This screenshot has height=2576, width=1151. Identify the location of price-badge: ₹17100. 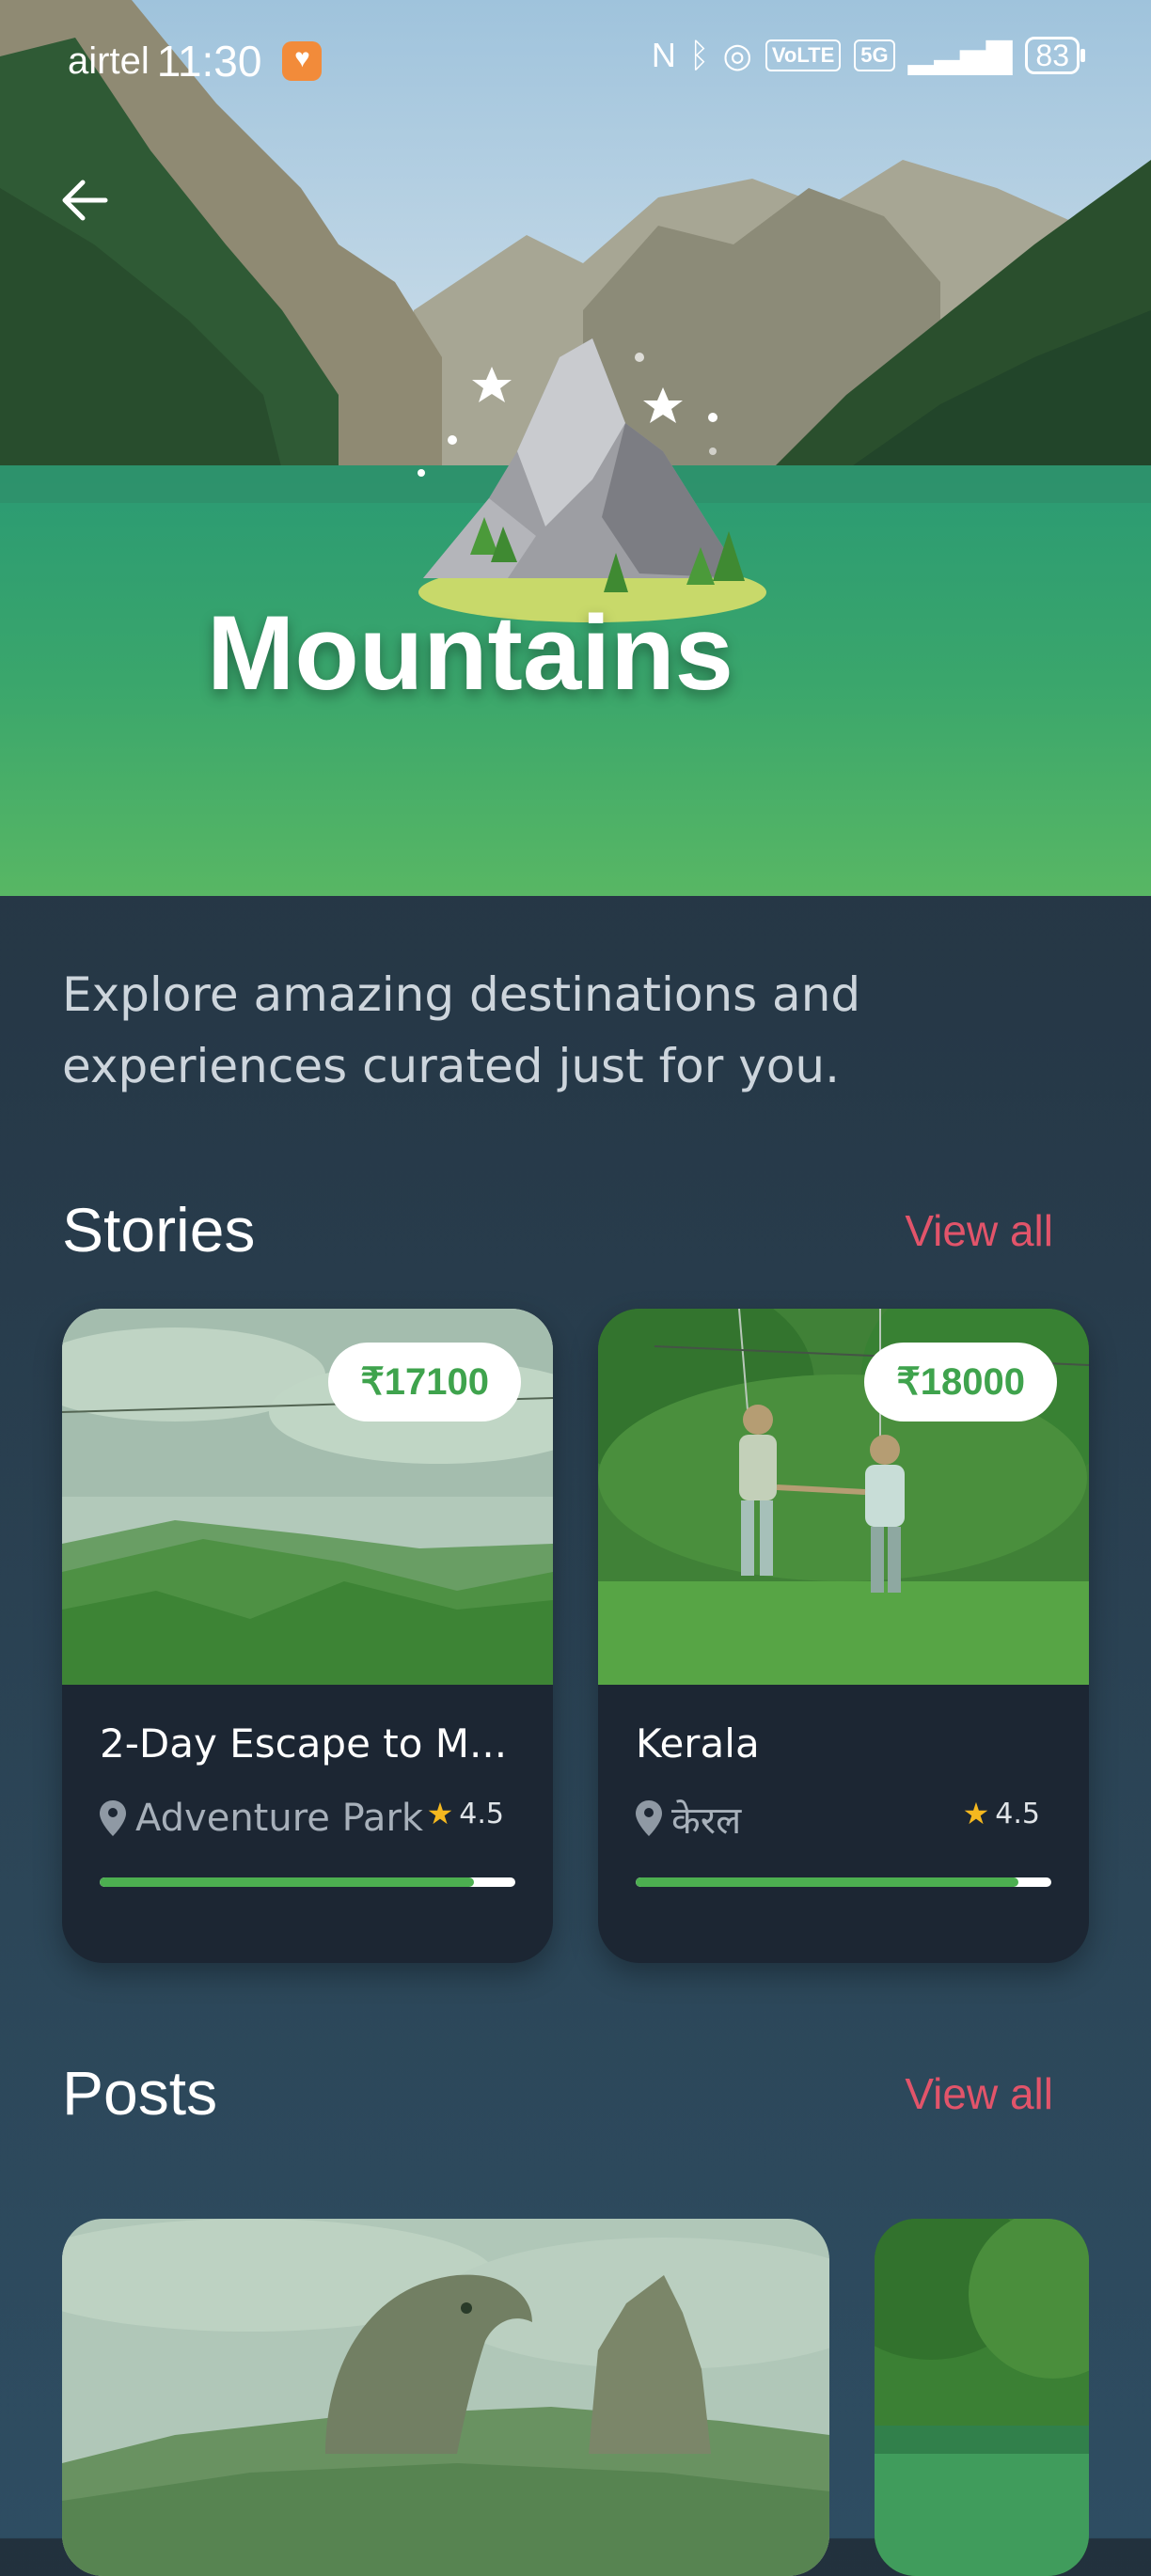
(425, 1383).